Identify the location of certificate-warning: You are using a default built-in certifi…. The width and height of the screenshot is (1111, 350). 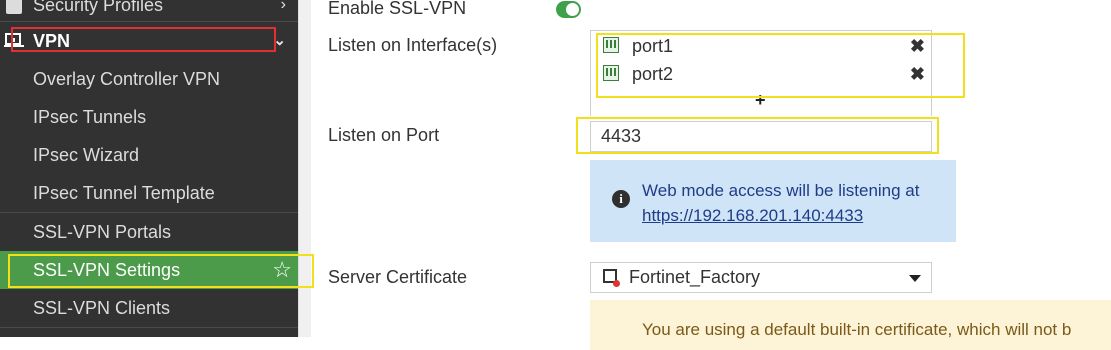
(850, 325).